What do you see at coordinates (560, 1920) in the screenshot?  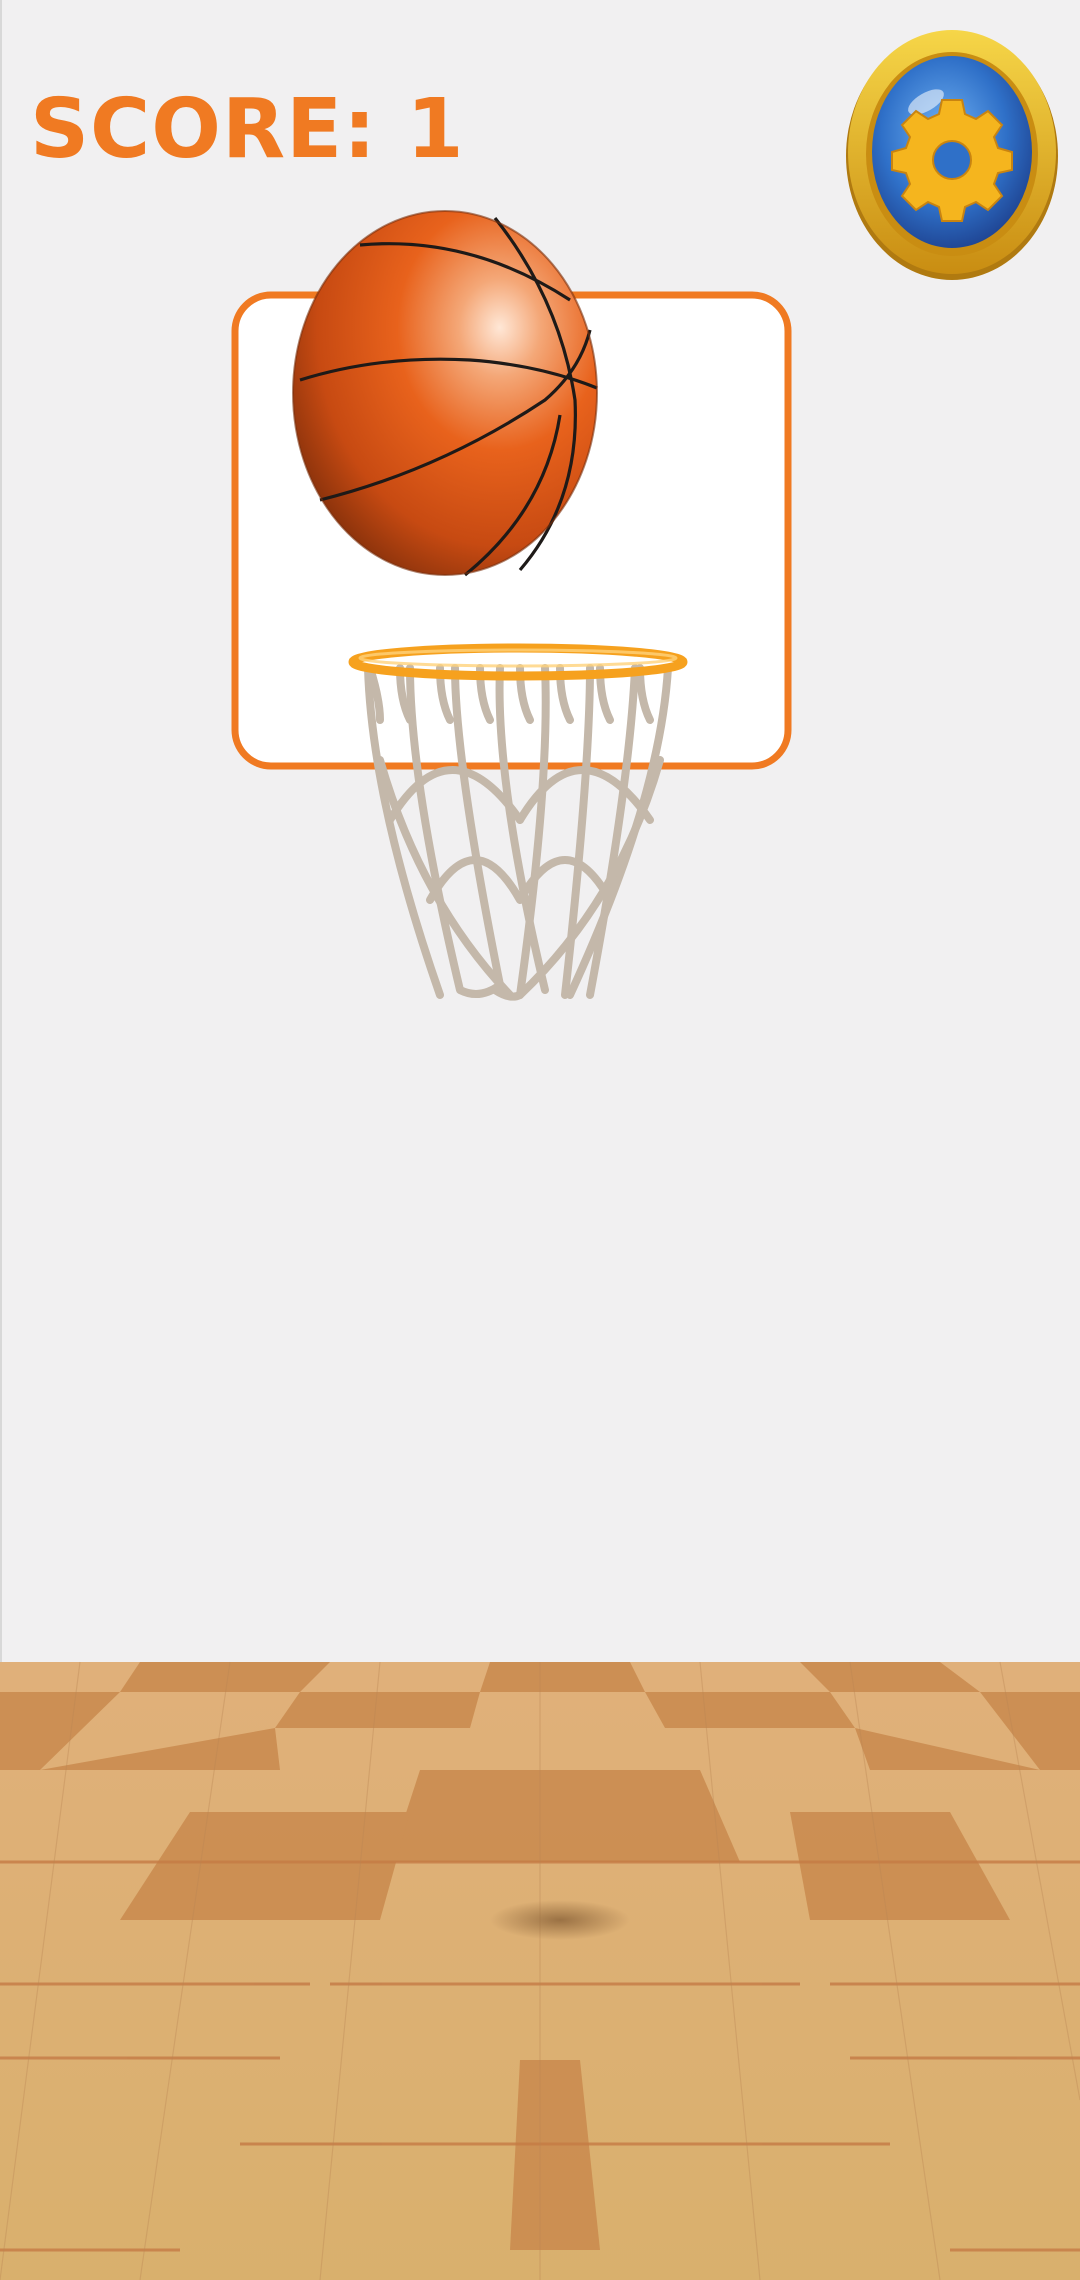 I see `ball-shadow` at bounding box center [560, 1920].